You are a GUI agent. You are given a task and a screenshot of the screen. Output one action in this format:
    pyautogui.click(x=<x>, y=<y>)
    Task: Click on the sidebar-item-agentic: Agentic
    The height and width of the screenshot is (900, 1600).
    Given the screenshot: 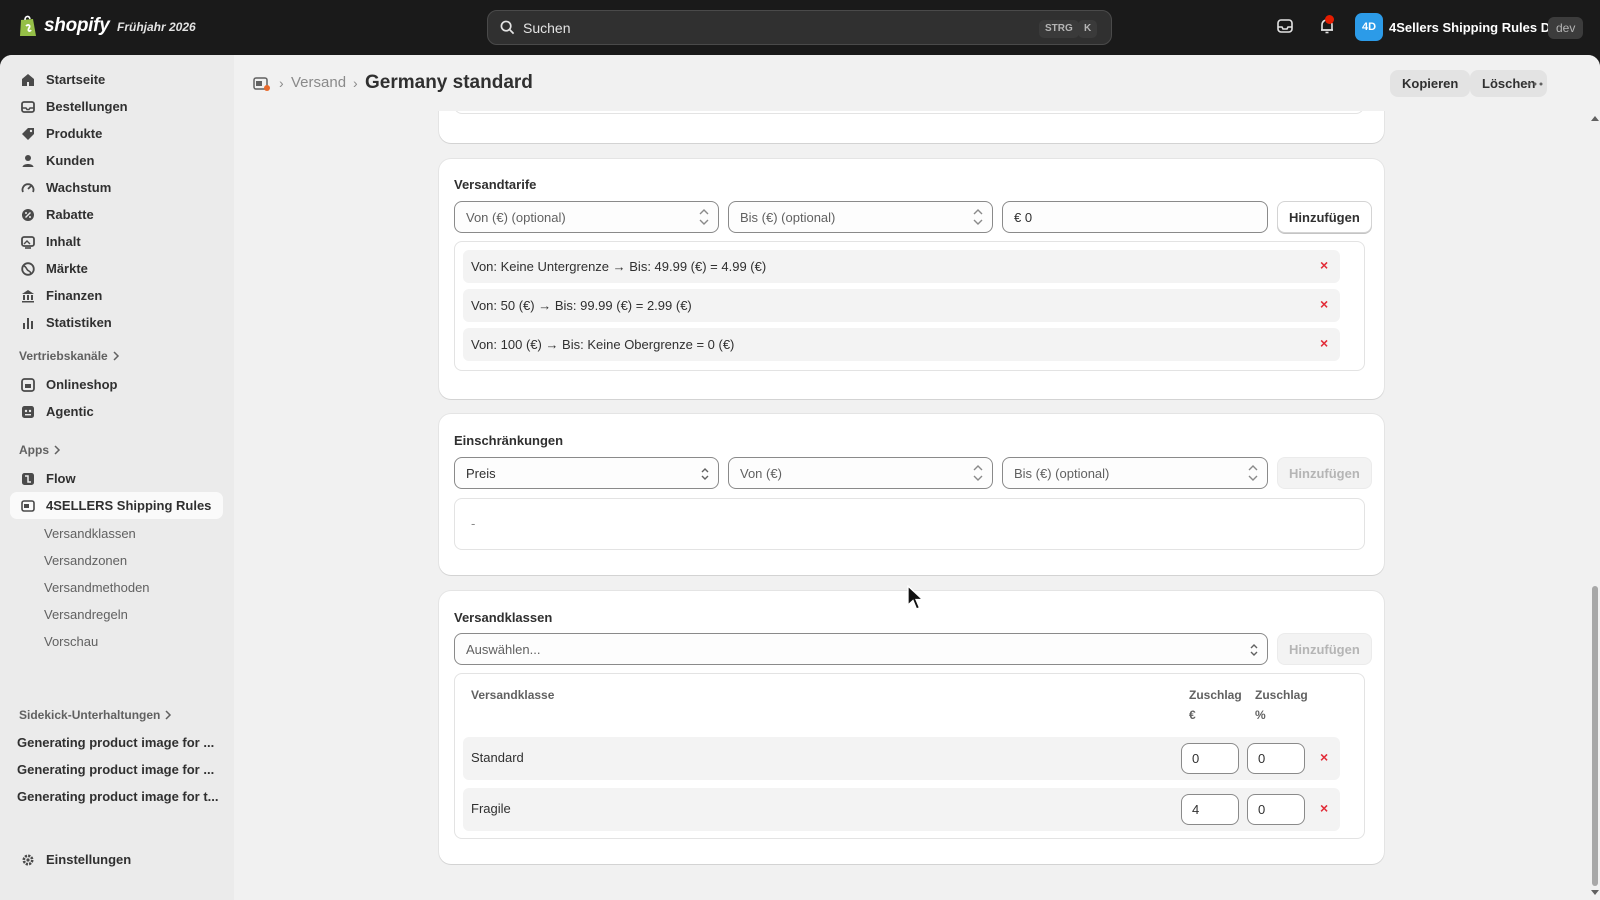 What is the action you would take?
    pyautogui.click(x=116, y=411)
    